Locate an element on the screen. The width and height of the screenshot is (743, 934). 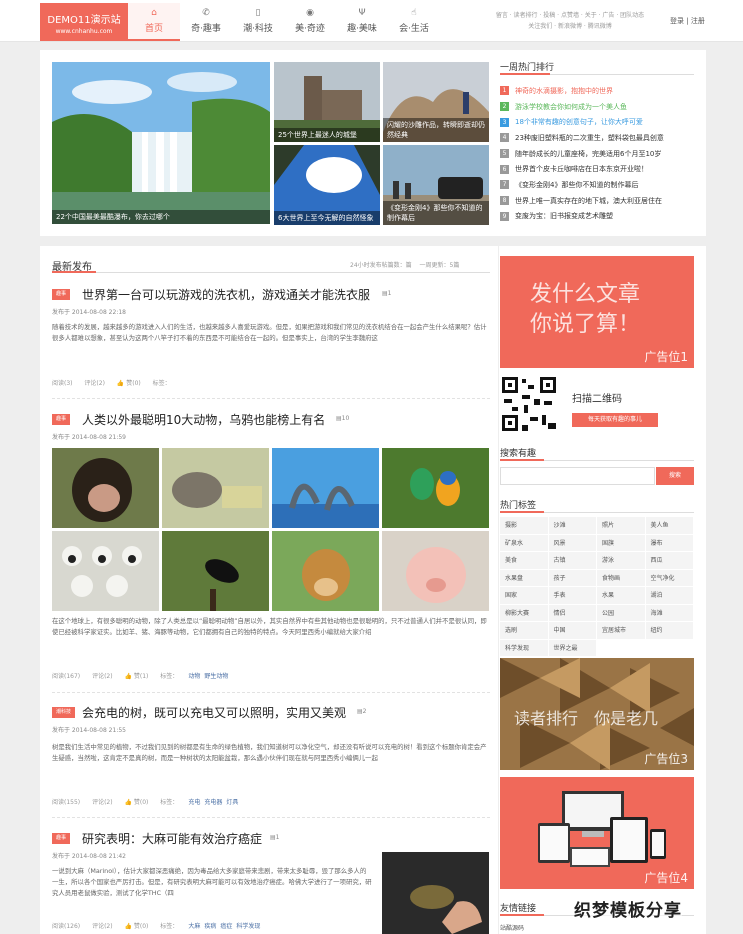
ranking-item: 1 神奇的水滴摄影，抱抱中的世界 is located at coordinates (597, 91).